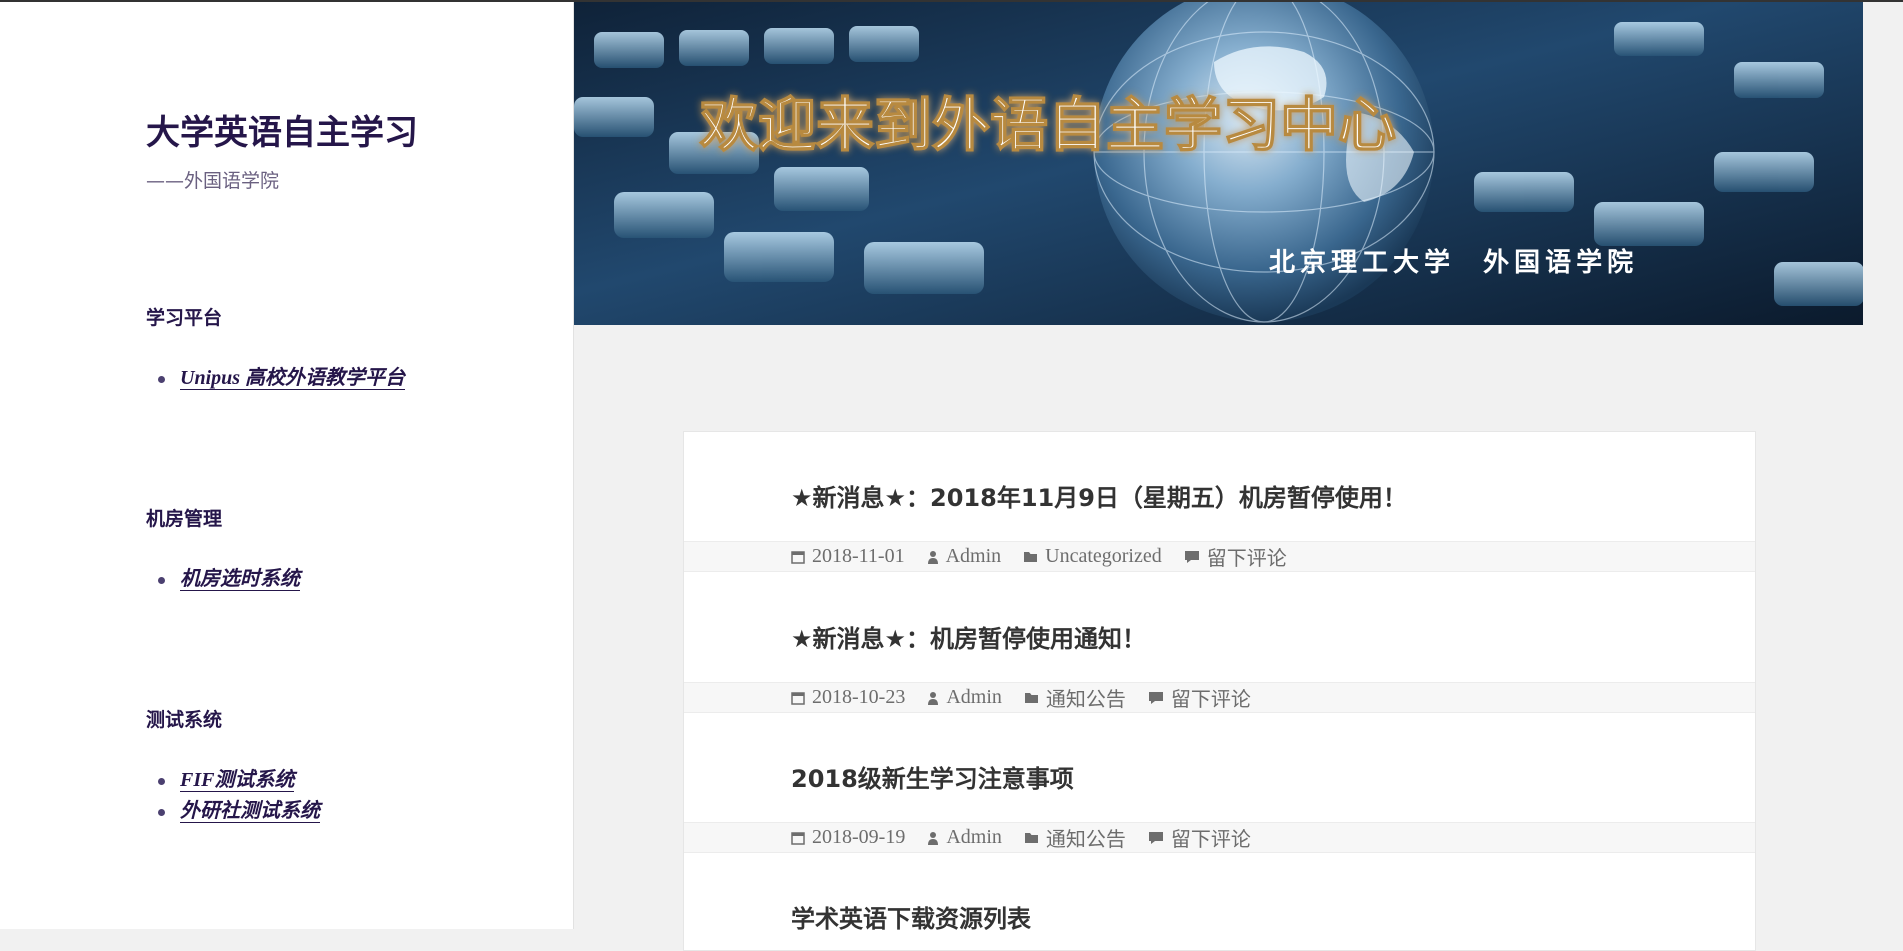 The height and width of the screenshot is (951, 1903). I want to click on widget-title-learning-platform: 学习平台, so click(184, 318).